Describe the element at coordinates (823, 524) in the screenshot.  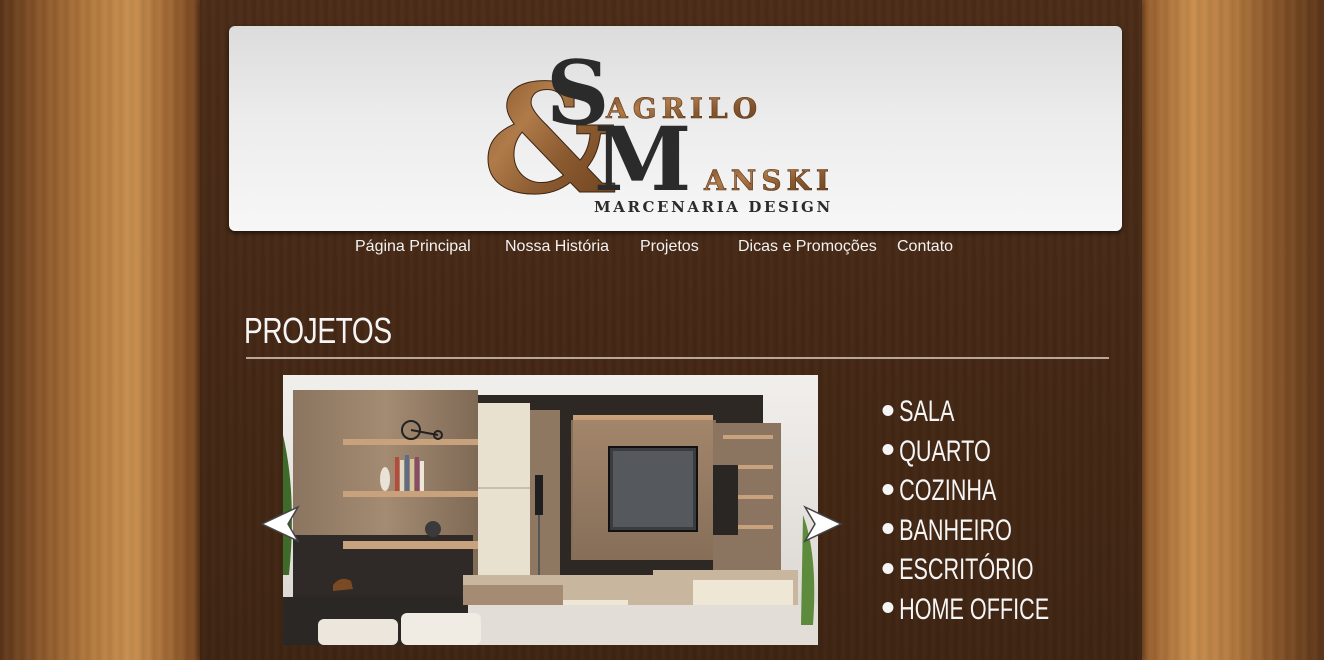
I see `next-arrow-icon` at that location.